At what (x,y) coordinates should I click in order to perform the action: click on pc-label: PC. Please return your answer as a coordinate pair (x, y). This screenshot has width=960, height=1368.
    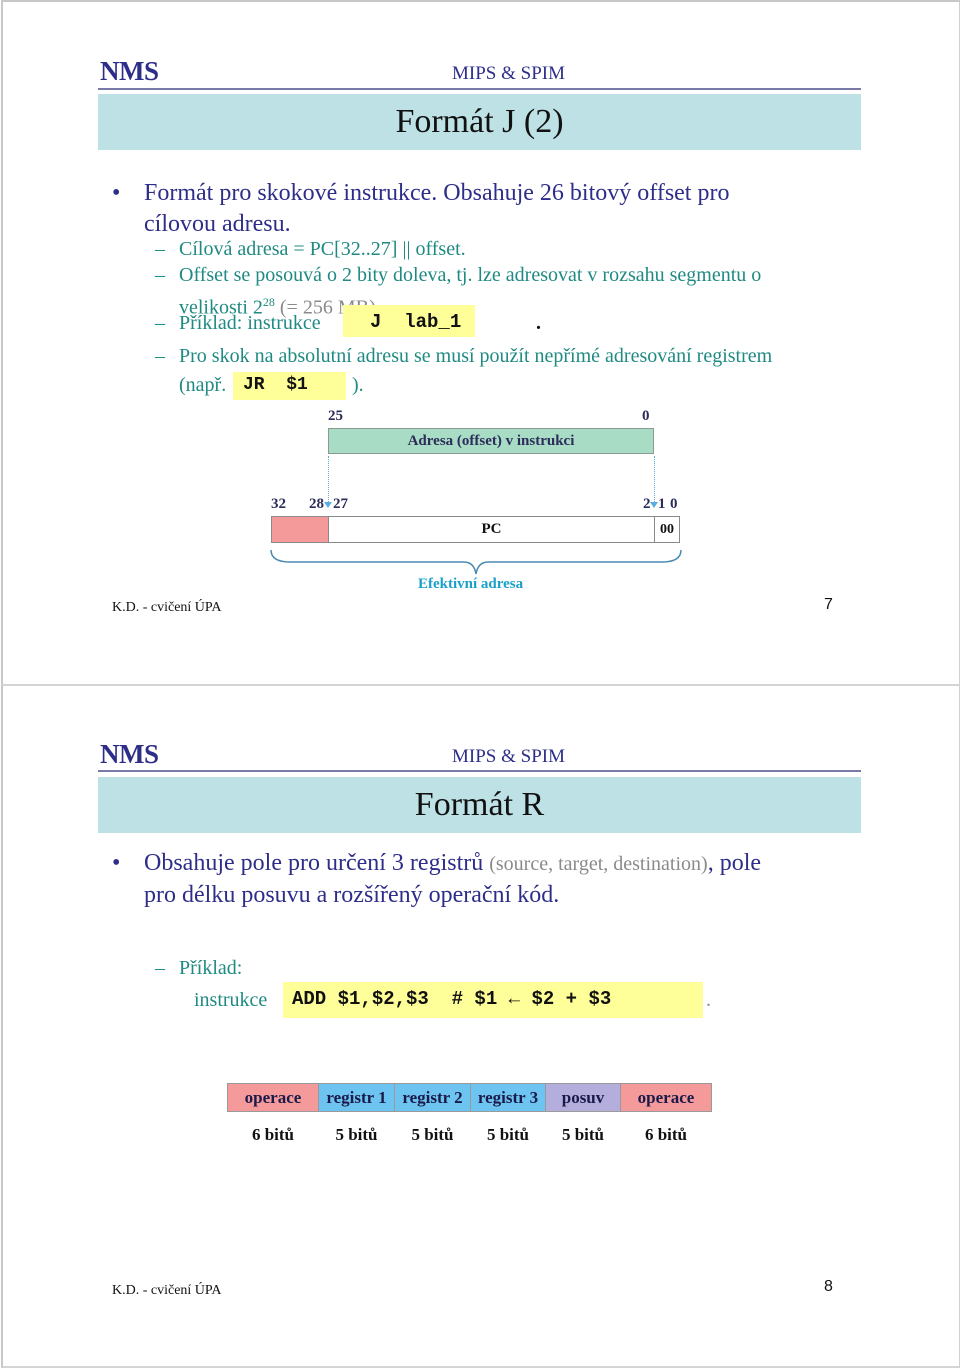
    Looking at the image, I should click on (491, 529).